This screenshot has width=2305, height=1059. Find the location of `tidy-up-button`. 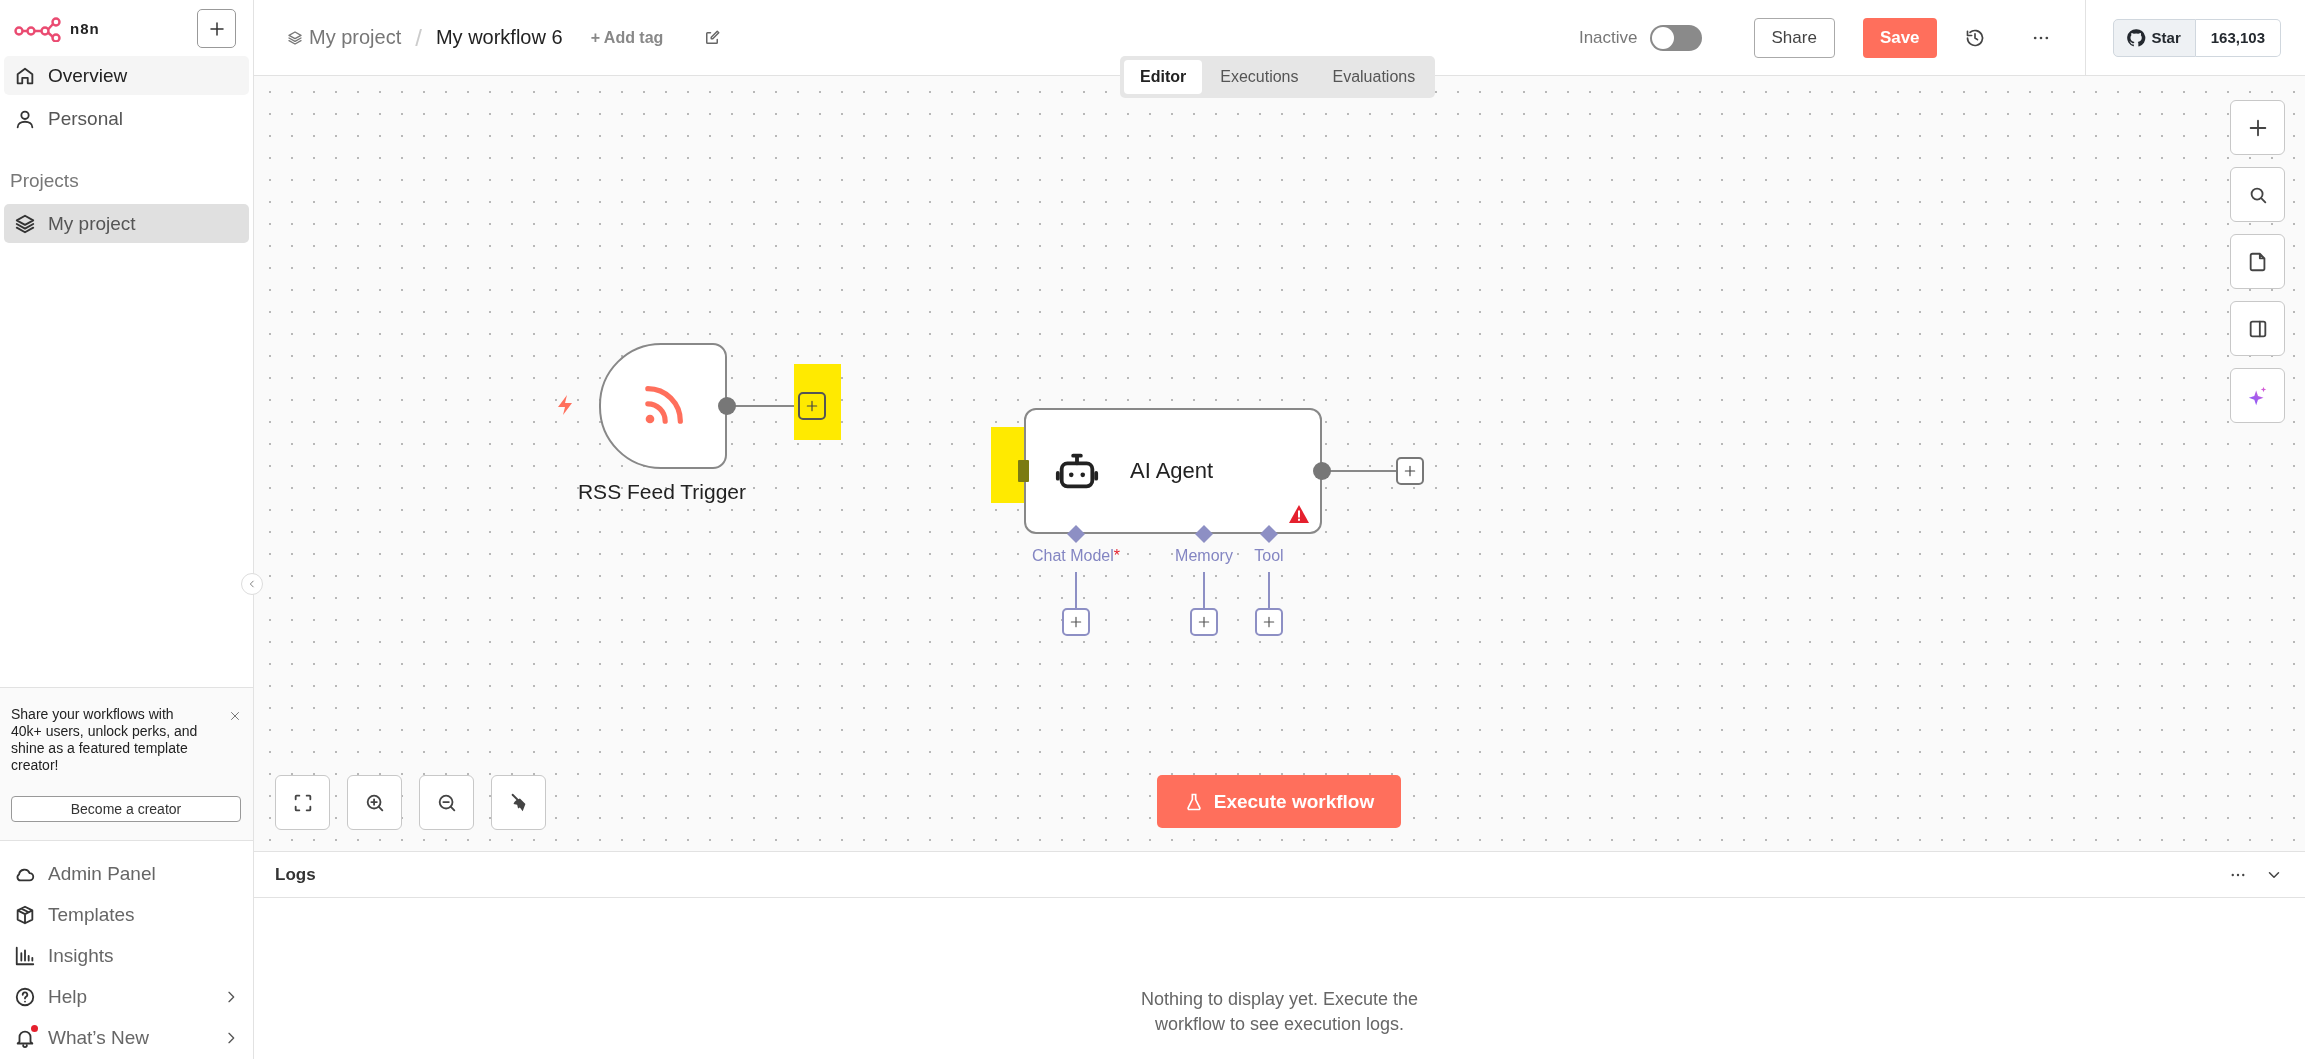

tidy-up-button is located at coordinates (518, 802).